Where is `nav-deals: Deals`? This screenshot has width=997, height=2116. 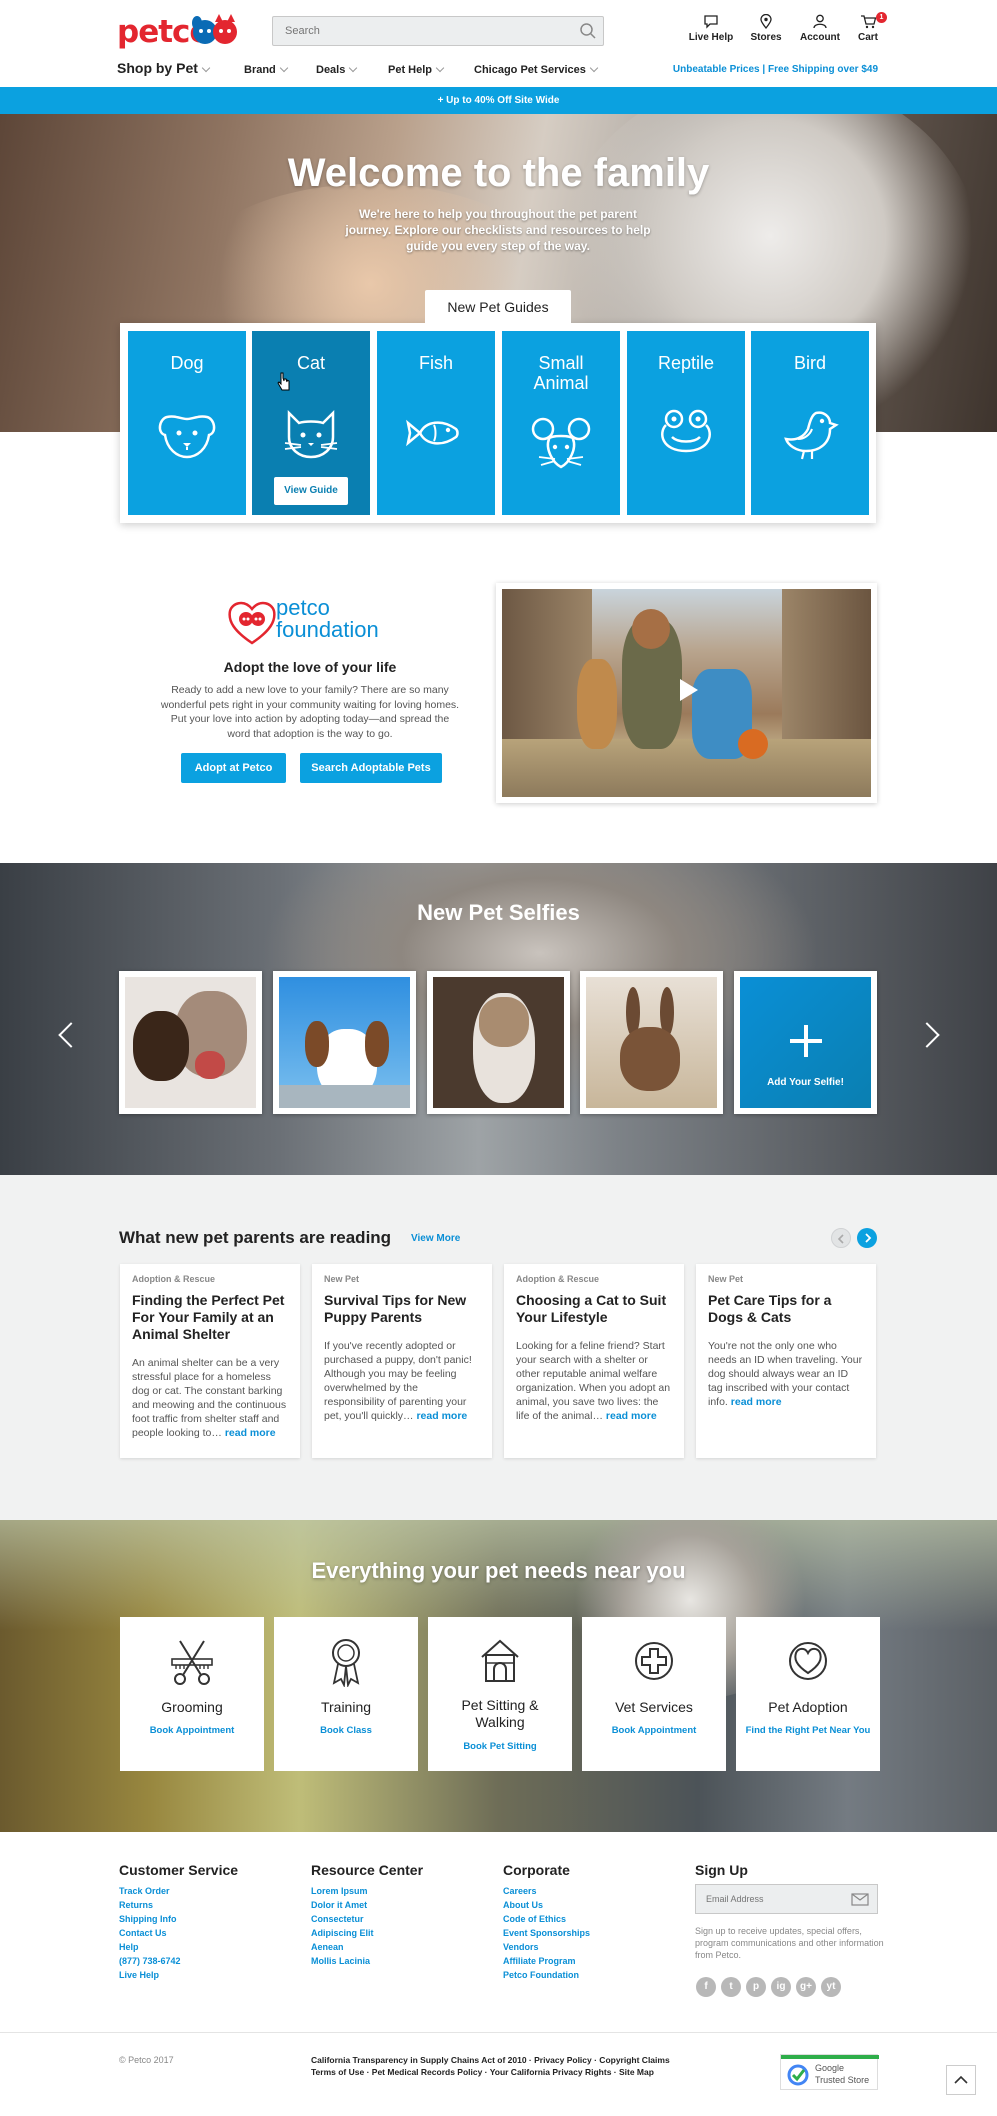
nav-deals: Deals is located at coordinates (337, 69).